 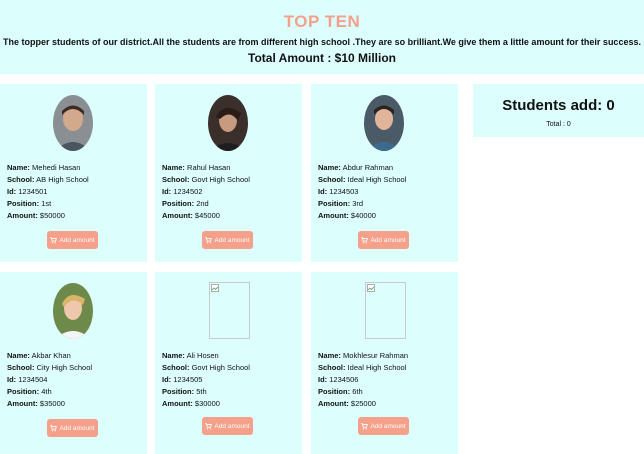 What do you see at coordinates (363, 403) in the screenshot?
I see `student-amount: $25000` at bounding box center [363, 403].